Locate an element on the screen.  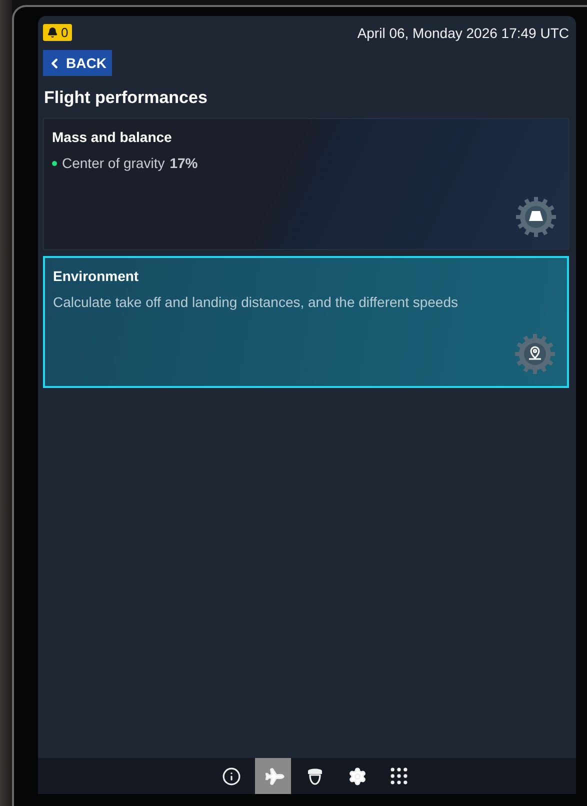
feature-card: Mass and balance Center of gravity 17% is located at coordinates (306, 184).